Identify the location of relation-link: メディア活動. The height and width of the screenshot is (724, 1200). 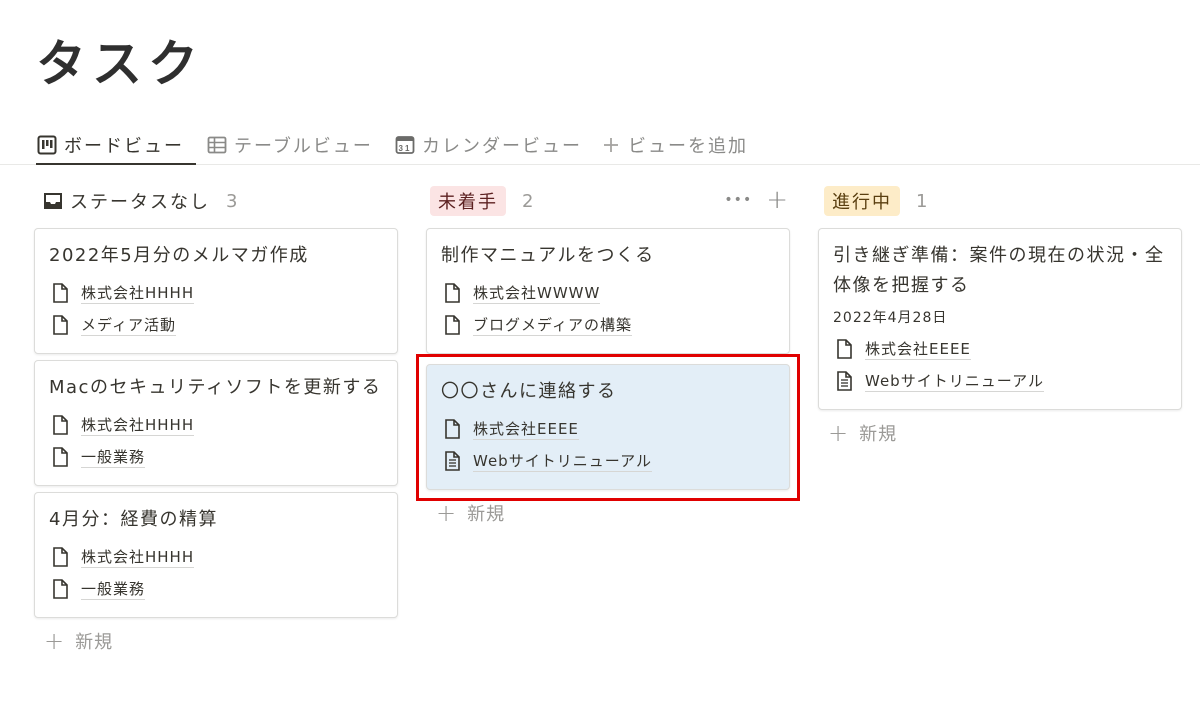
(128, 325).